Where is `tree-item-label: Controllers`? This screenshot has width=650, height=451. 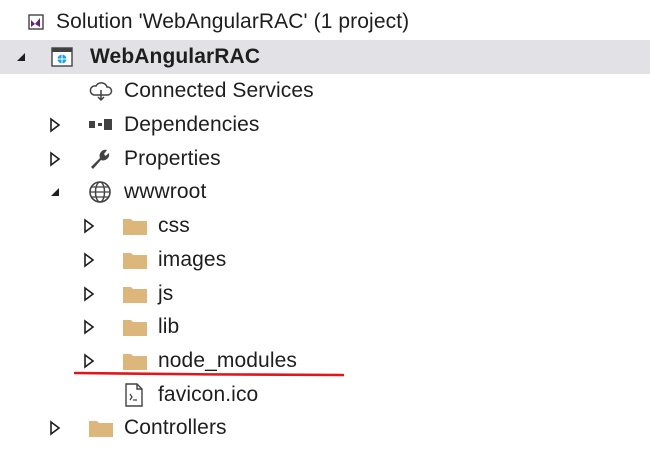
tree-item-label: Controllers is located at coordinates (175, 427).